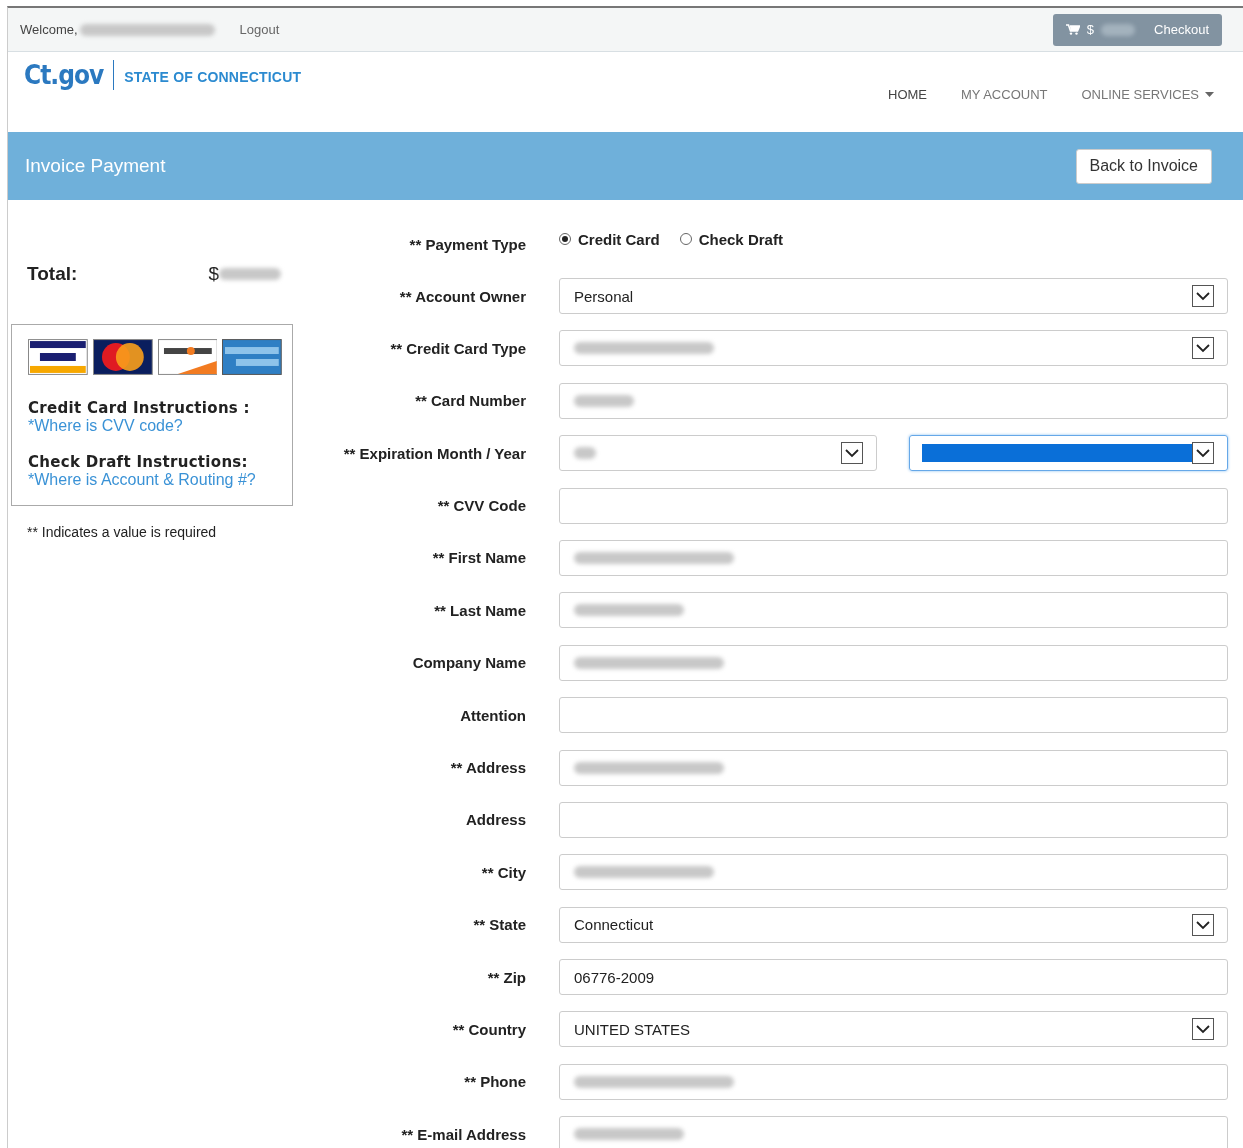 This screenshot has height=1148, width=1243. Describe the element at coordinates (213, 77) in the screenshot. I see `site-name: STATE OF CONNECTICUT` at that location.